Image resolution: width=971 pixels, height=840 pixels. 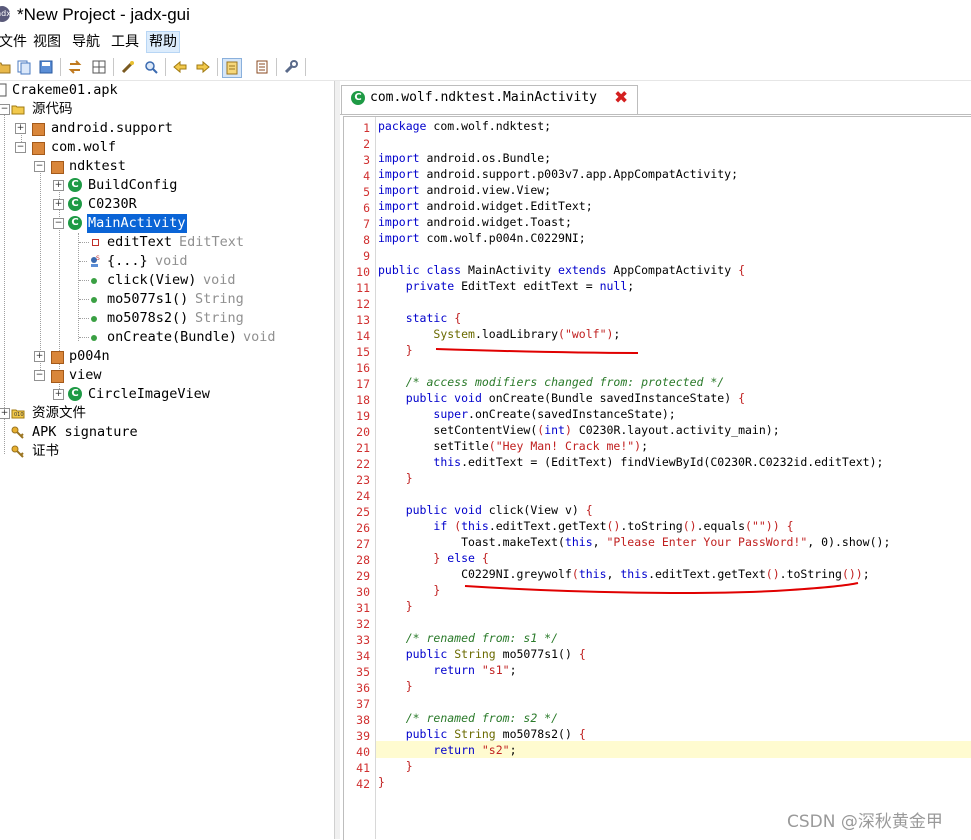 What do you see at coordinates (537, 351) in the screenshot?
I see `underline-loadlibrary` at bounding box center [537, 351].